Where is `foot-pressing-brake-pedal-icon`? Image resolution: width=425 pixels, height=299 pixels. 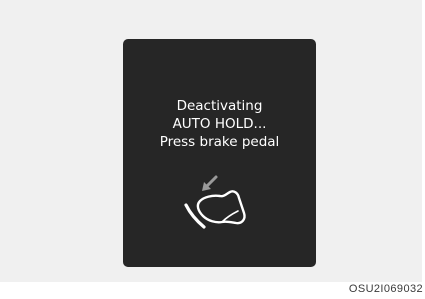
foot-pressing-brake-pedal-icon is located at coordinates (215, 202).